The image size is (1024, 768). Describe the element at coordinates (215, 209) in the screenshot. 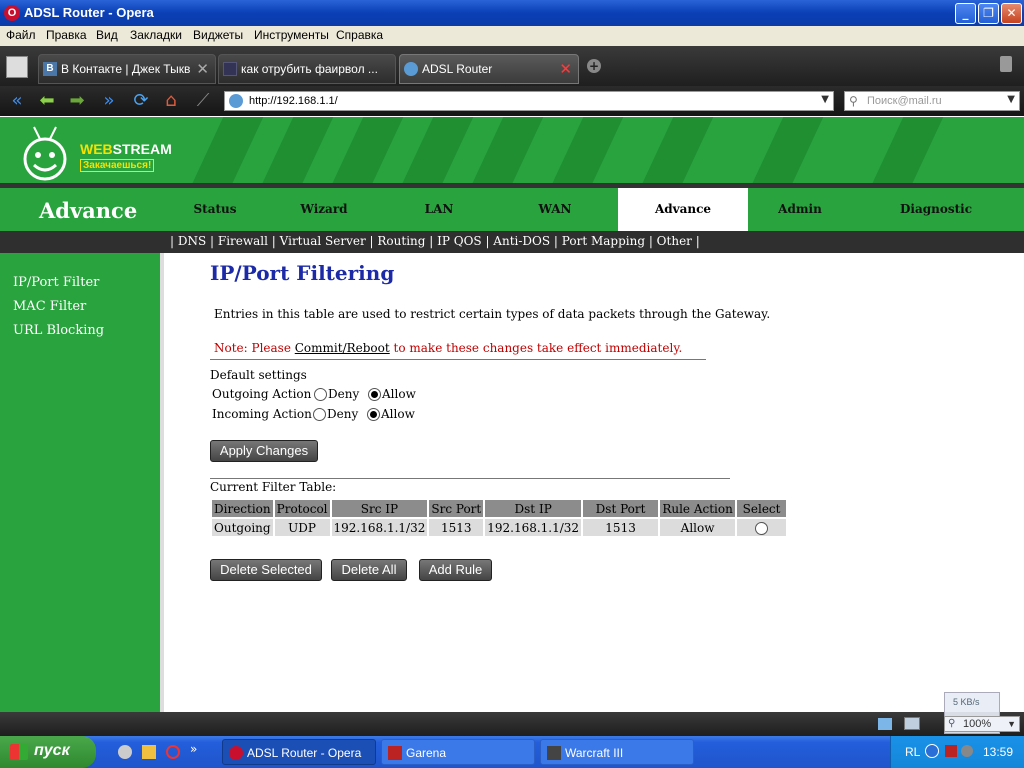

I see `nav-status: Status` at that location.